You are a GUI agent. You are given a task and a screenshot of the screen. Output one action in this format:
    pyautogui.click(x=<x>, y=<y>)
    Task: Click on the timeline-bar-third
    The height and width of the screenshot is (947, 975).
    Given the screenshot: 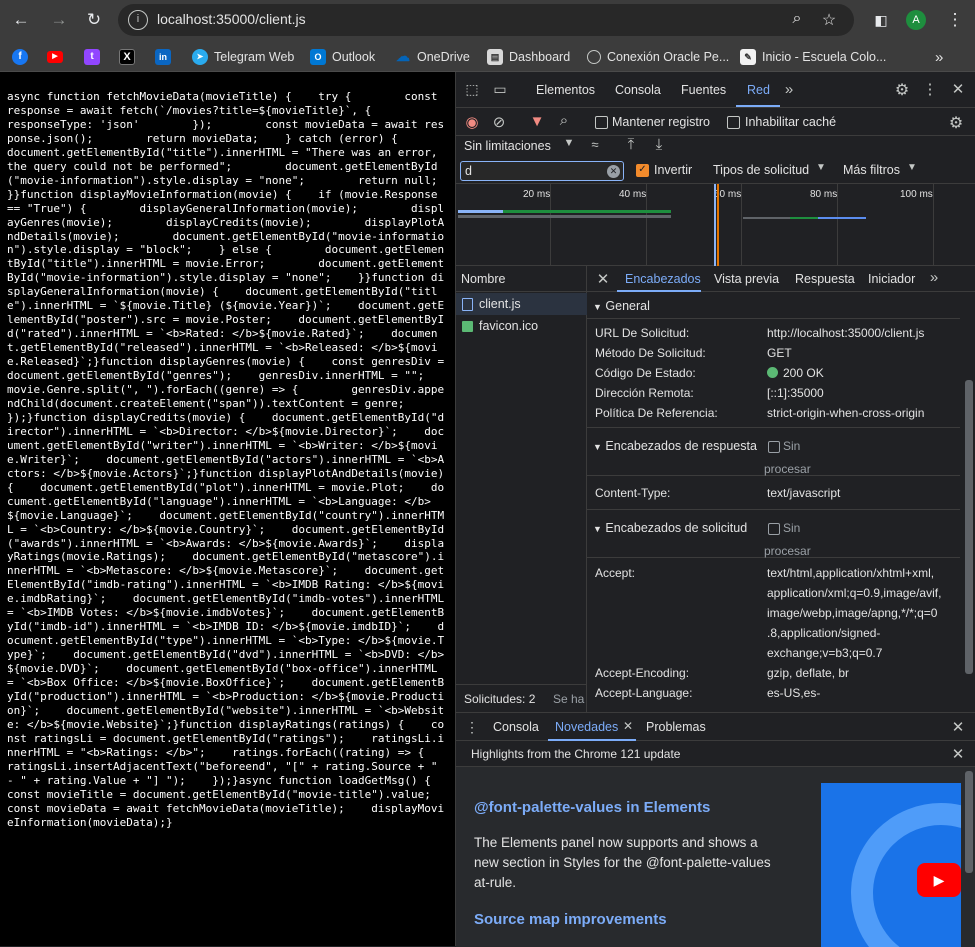 What is the action you would take?
    pyautogui.click(x=842, y=218)
    